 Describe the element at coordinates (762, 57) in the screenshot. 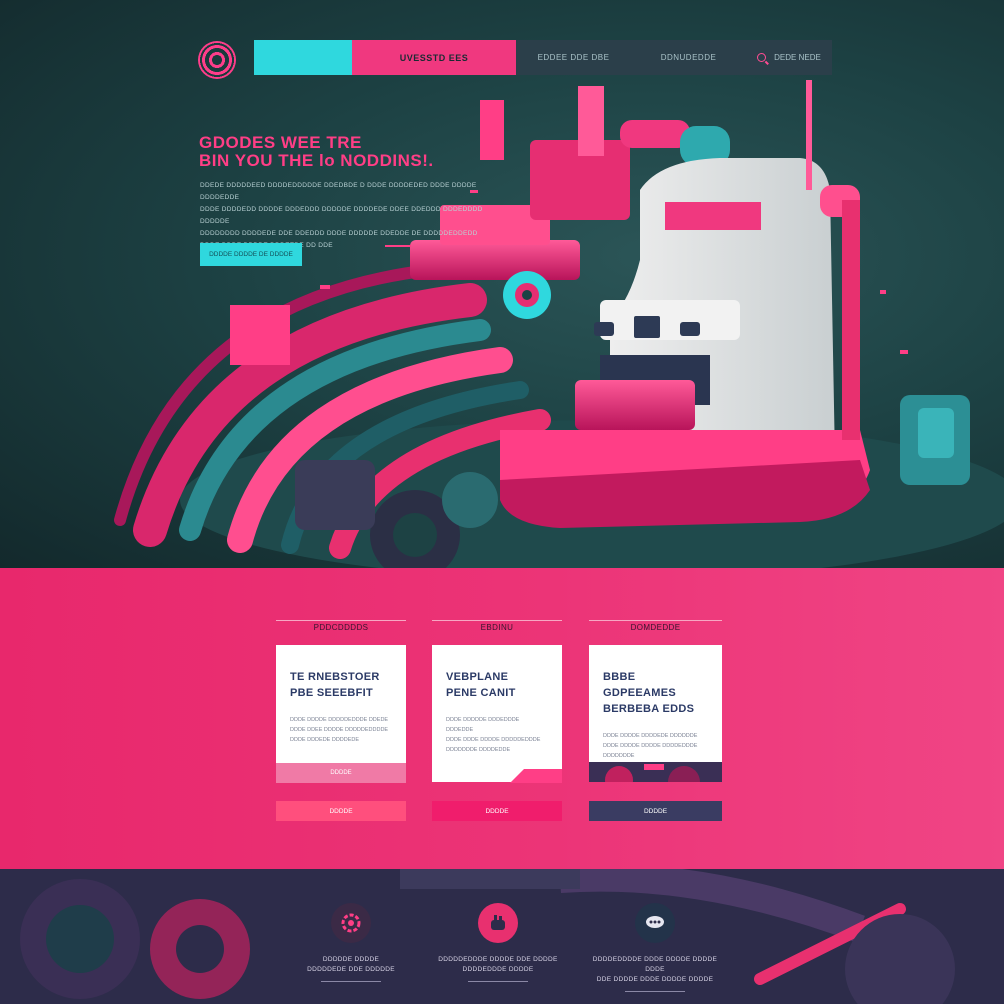

I see `search-icon` at that location.